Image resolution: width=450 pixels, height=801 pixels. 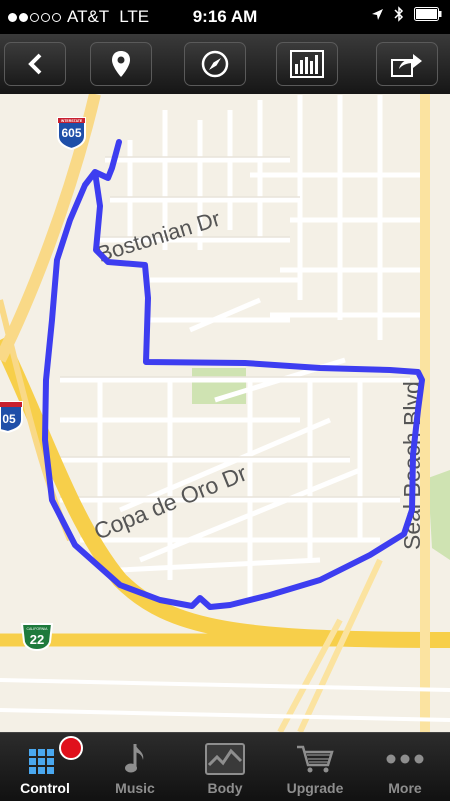 I want to click on back-button, so click(x=35, y=64).